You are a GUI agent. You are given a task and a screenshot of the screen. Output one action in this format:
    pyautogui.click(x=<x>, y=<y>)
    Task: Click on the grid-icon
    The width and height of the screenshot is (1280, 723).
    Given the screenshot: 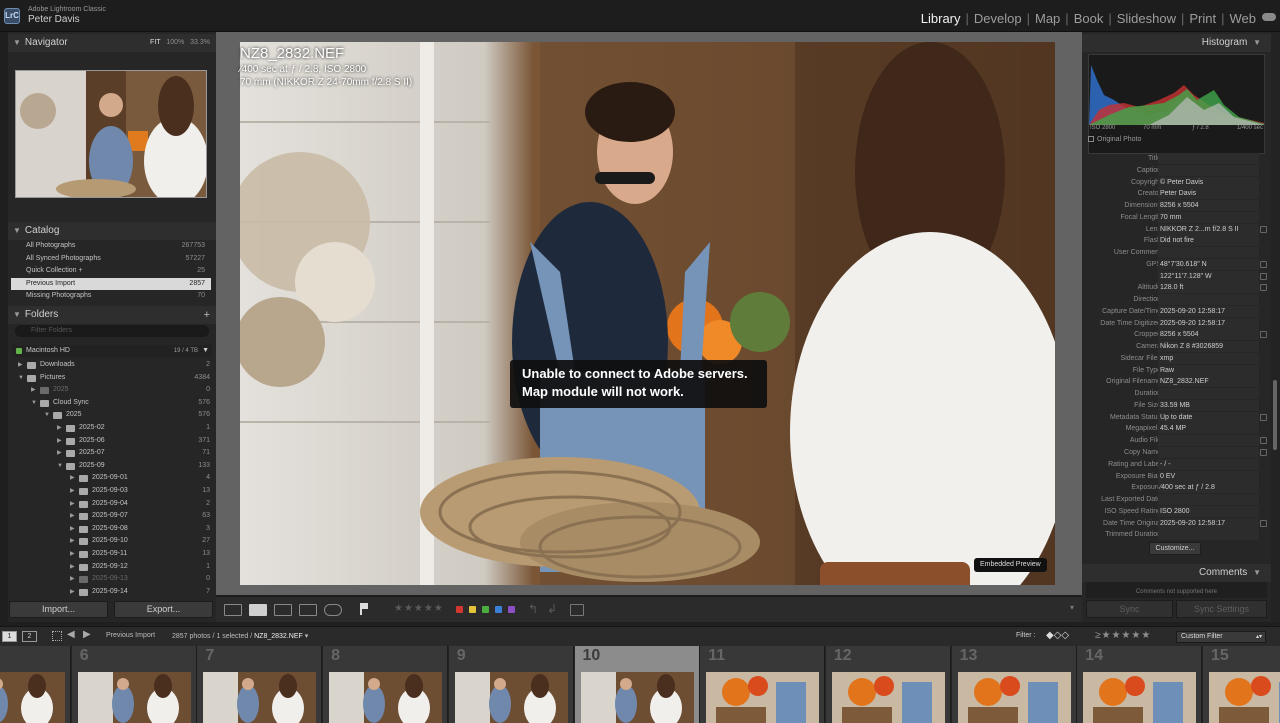 What is the action you would take?
    pyautogui.click(x=57, y=636)
    